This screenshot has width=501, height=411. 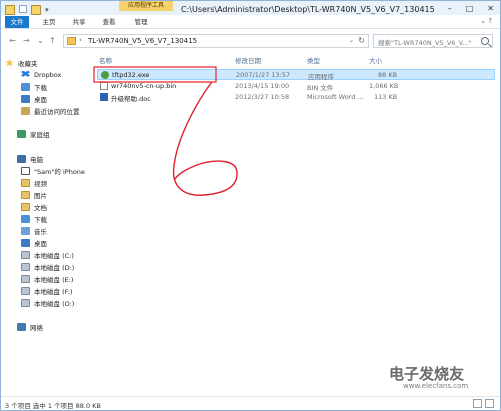 What do you see at coordinates (386, 97) in the screenshot?
I see `file-size: 113 KB` at bounding box center [386, 97].